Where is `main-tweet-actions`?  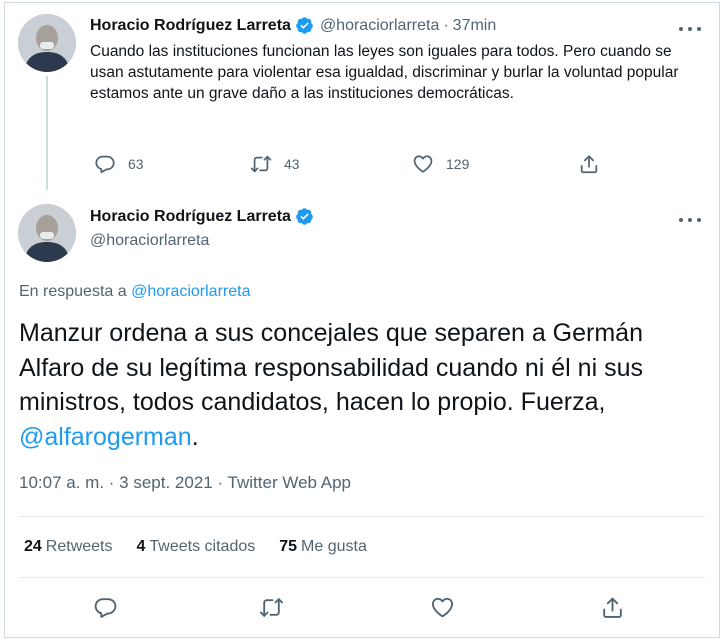
main-tweet-actions is located at coordinates (362, 607).